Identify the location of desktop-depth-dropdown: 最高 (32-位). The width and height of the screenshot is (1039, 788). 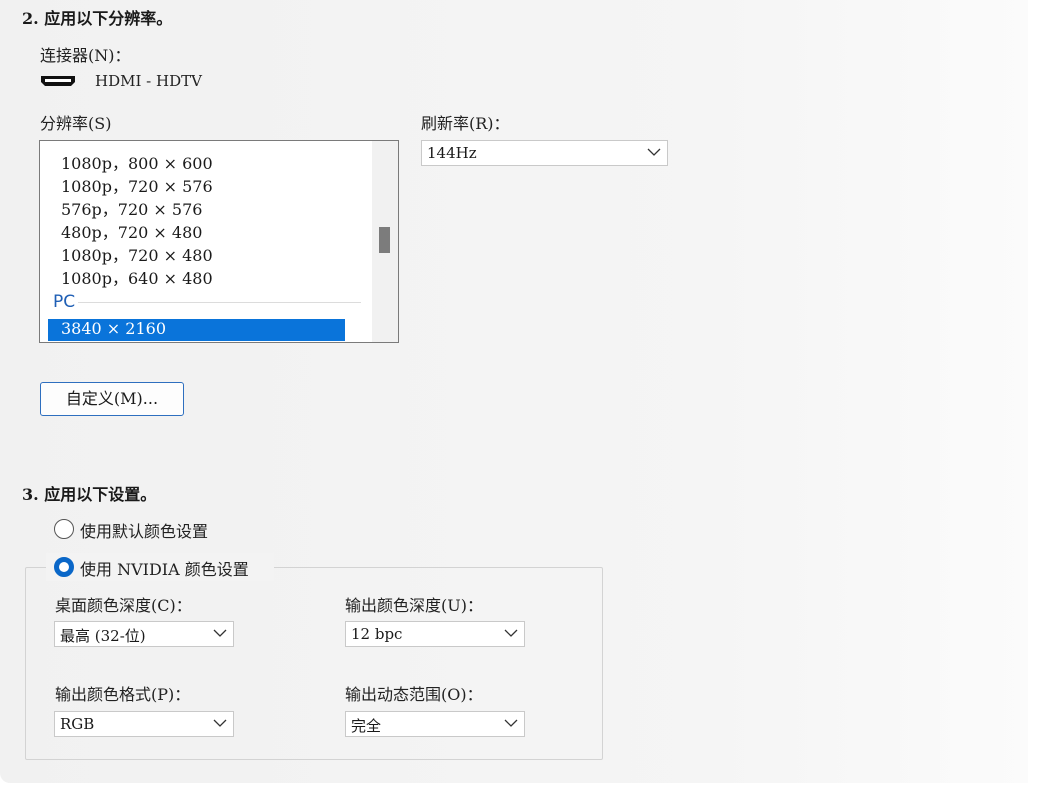
(144, 634).